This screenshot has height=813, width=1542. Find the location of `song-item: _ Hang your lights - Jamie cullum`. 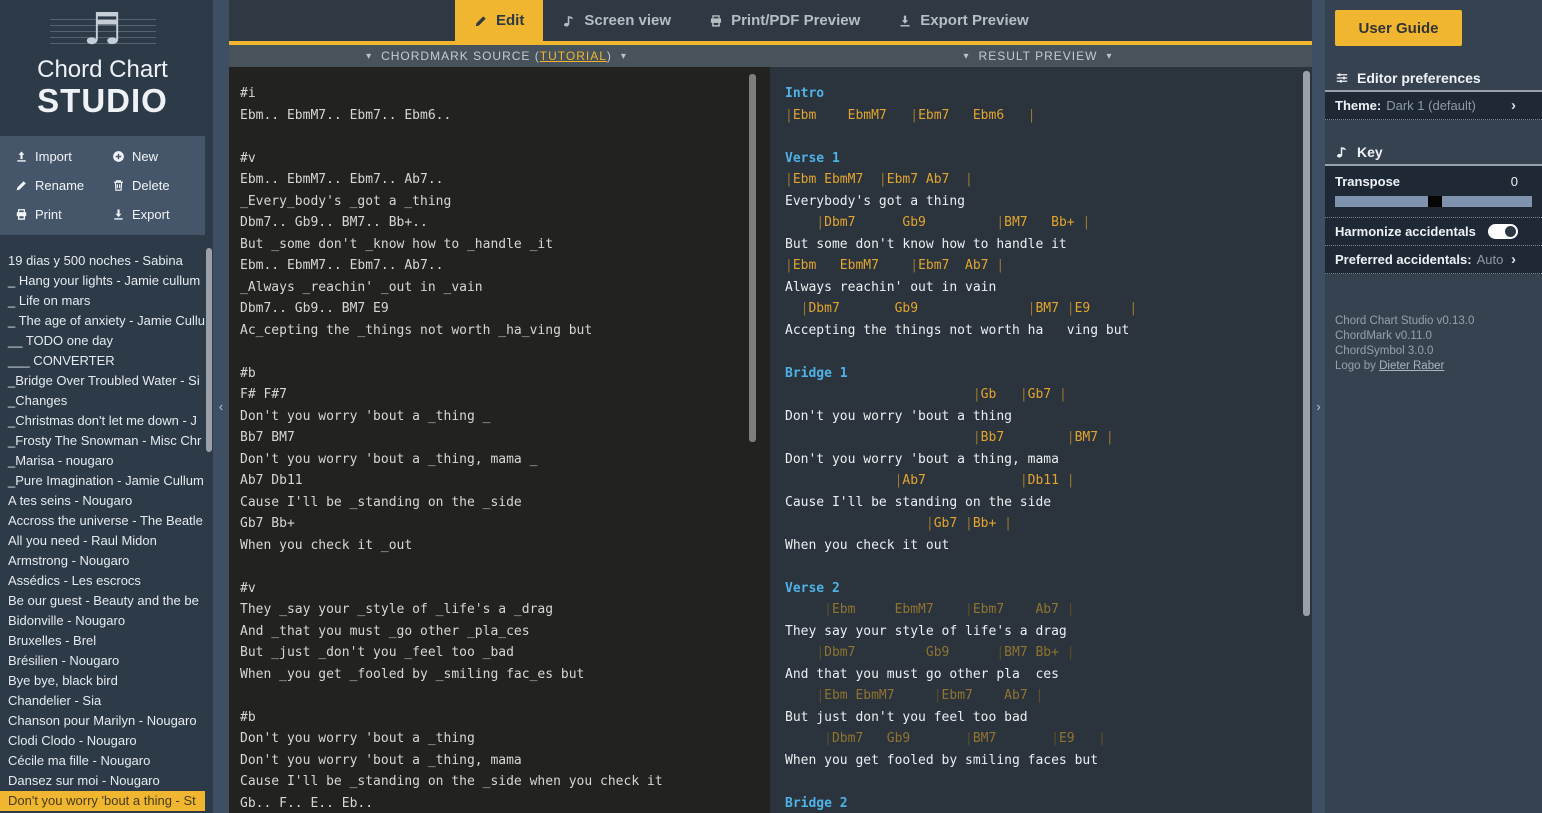

song-item: _ Hang your lights - Jamie cullum is located at coordinates (102, 281).